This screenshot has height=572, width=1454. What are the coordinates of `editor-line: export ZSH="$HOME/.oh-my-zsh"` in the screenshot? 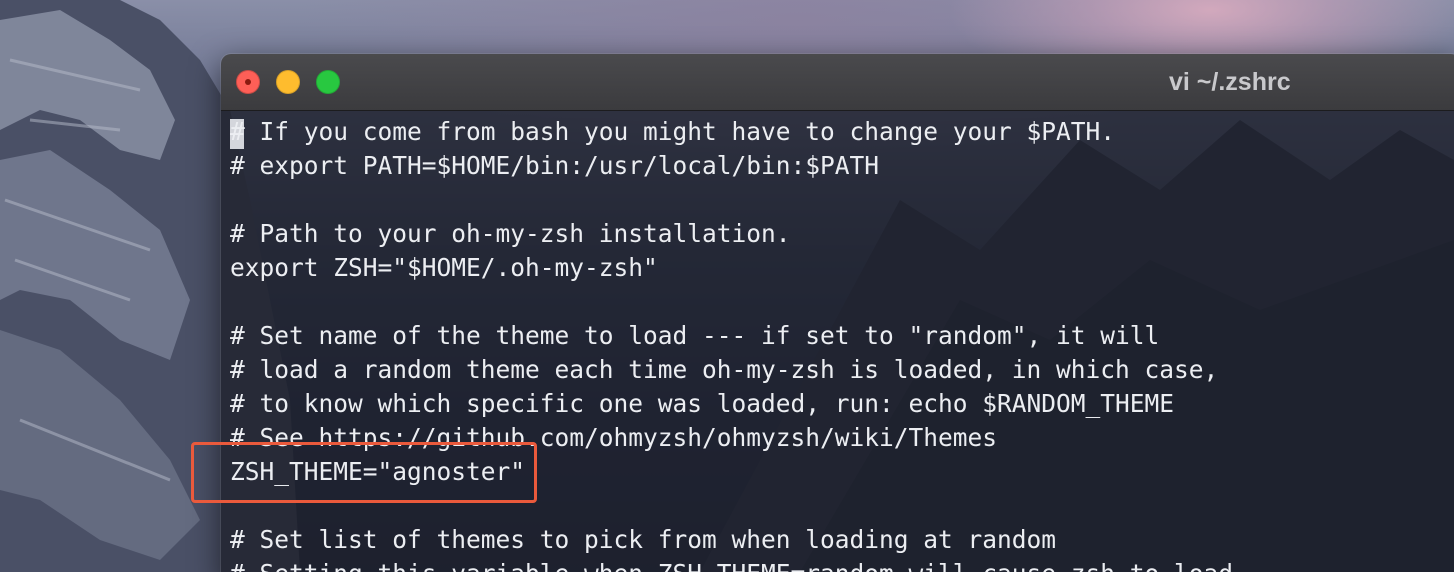 It's located at (731, 268).